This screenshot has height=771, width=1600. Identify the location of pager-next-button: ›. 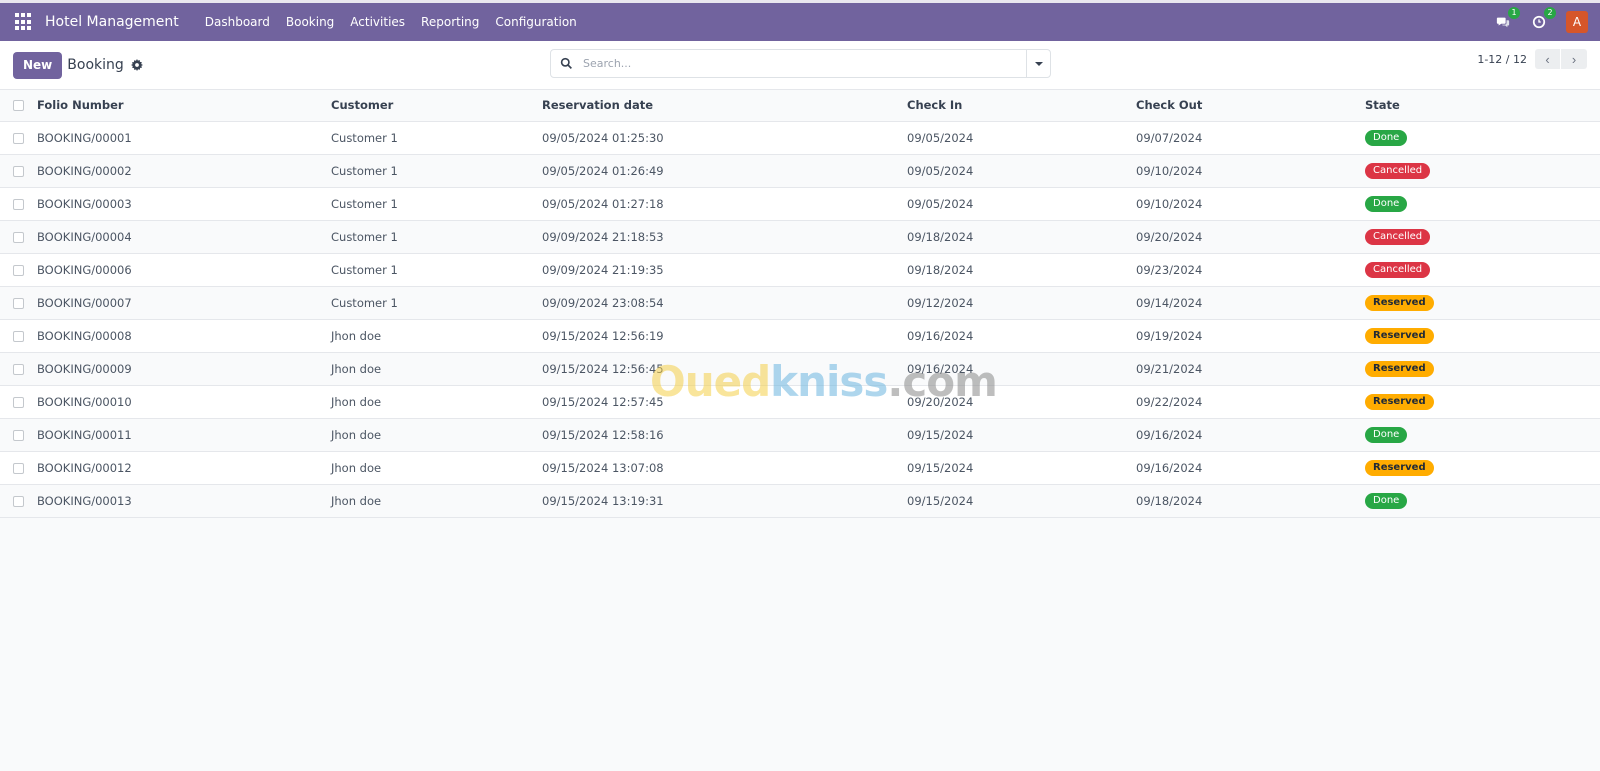
(1574, 59).